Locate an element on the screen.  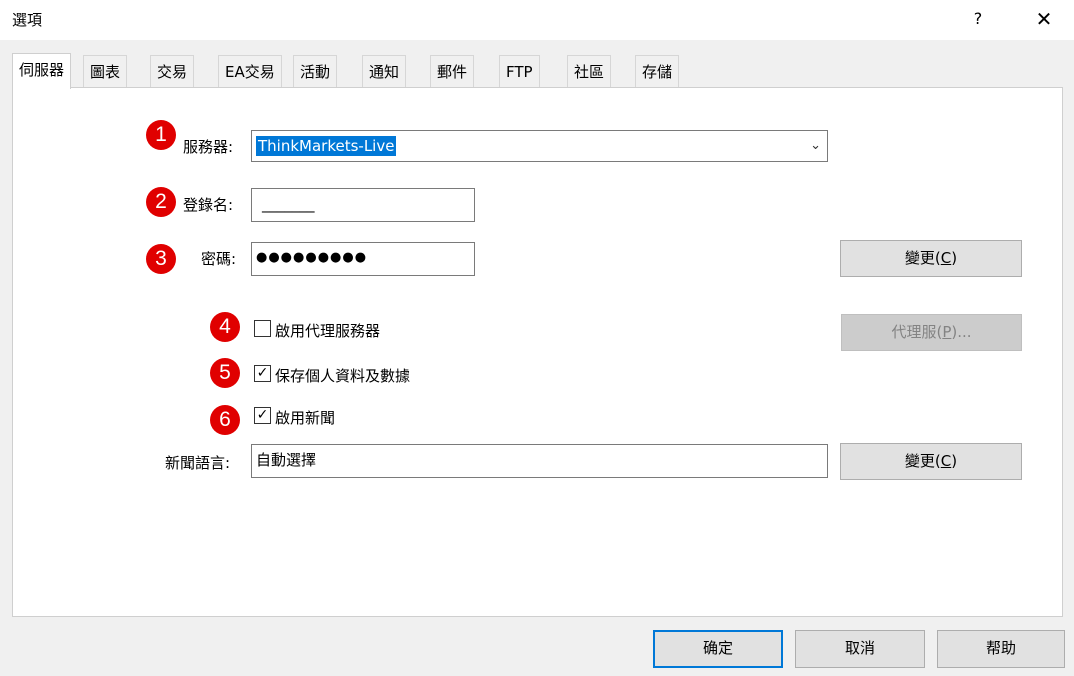
password-input: ●●●●●●●●● is located at coordinates (363, 259).